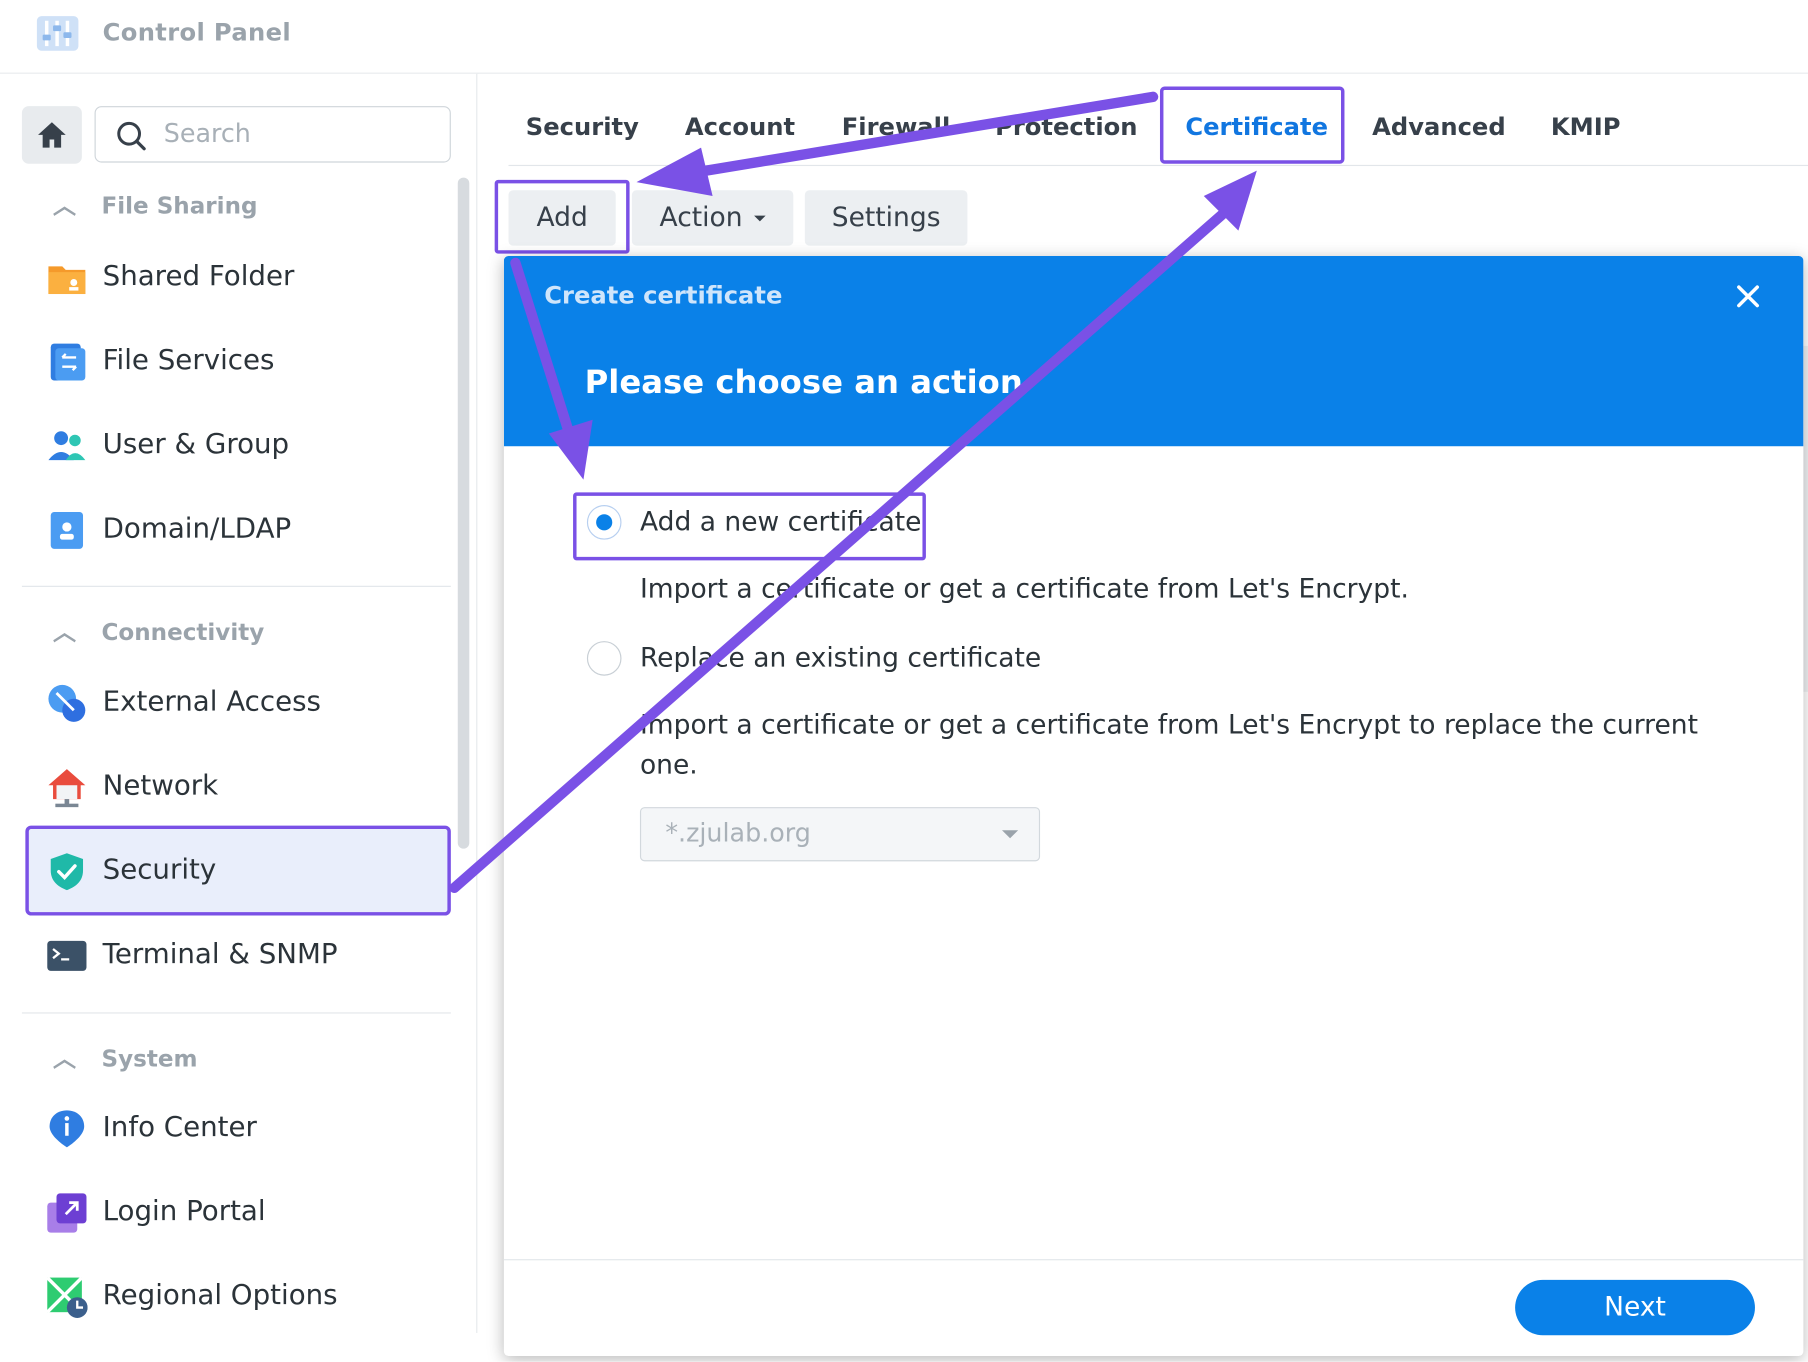  What do you see at coordinates (57, 33) in the screenshot?
I see `control-panel-icon` at bounding box center [57, 33].